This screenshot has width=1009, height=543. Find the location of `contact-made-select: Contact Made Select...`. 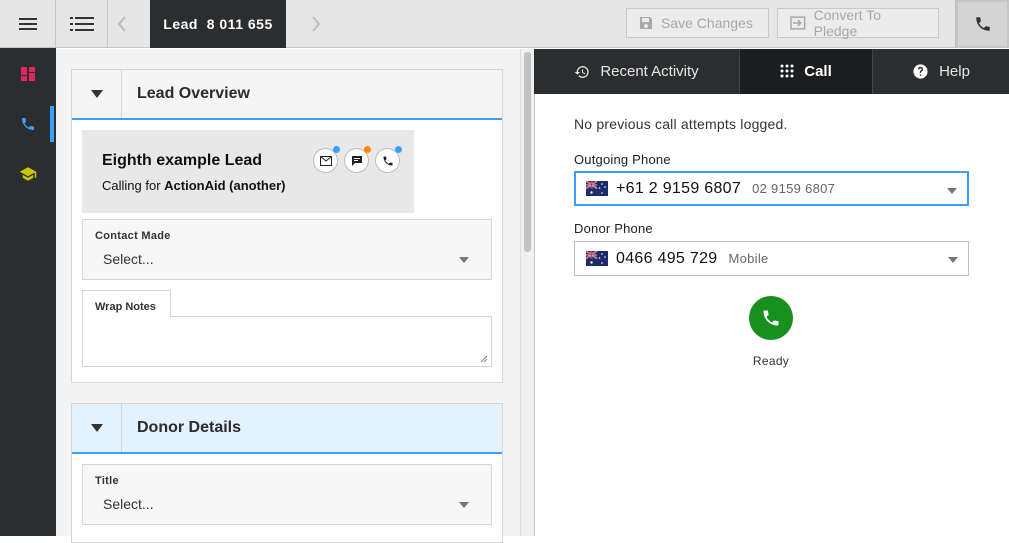

contact-made-select: Contact Made Select... is located at coordinates (287, 249).